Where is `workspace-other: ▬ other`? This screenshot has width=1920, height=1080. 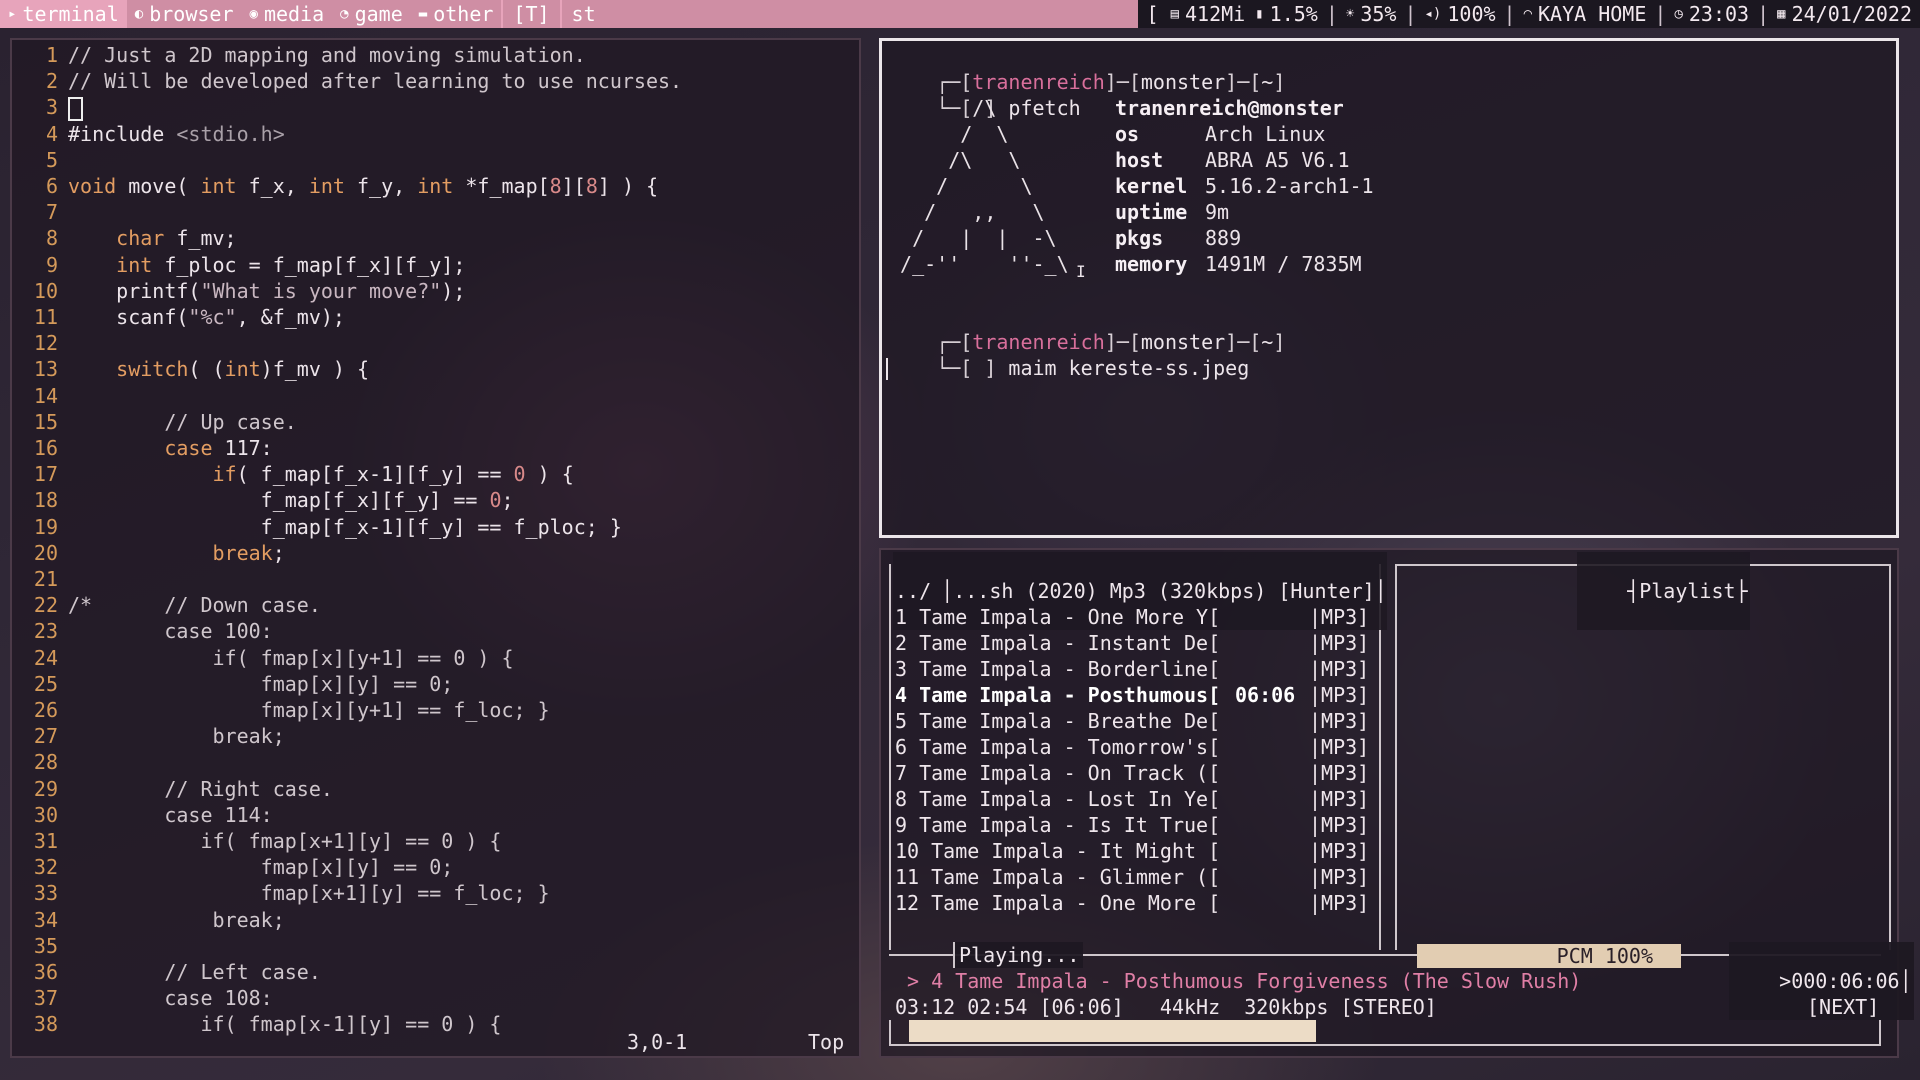
workspace-other: ▬ other is located at coordinates (456, 14).